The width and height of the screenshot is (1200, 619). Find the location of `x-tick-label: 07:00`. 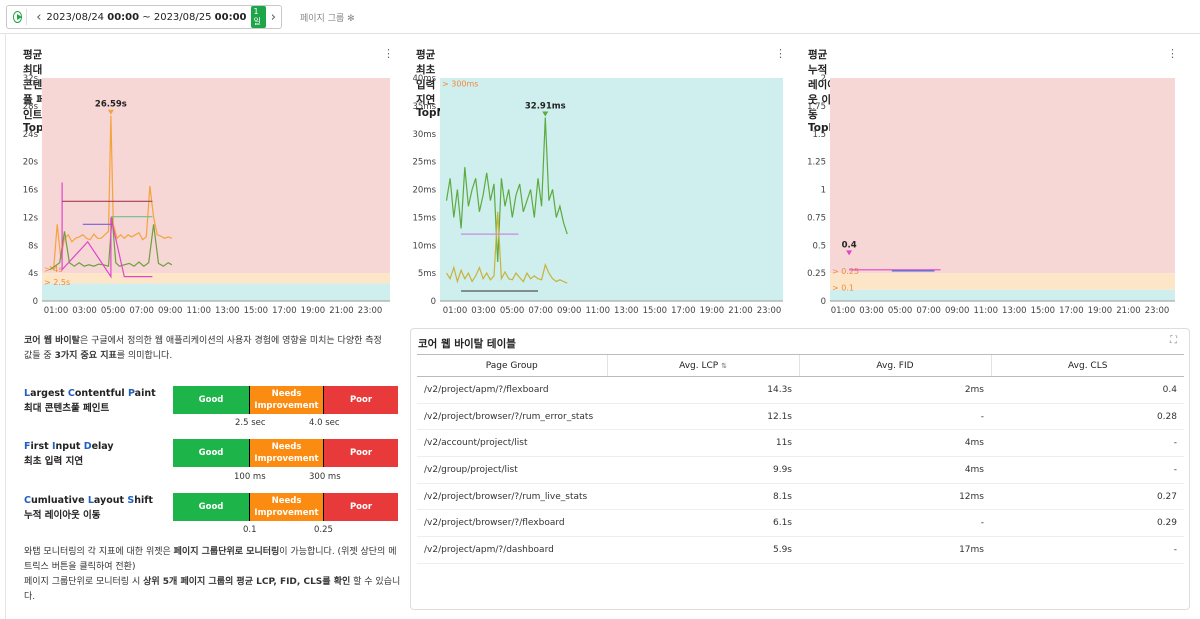

x-tick-label: 07:00 is located at coordinates (928, 311).